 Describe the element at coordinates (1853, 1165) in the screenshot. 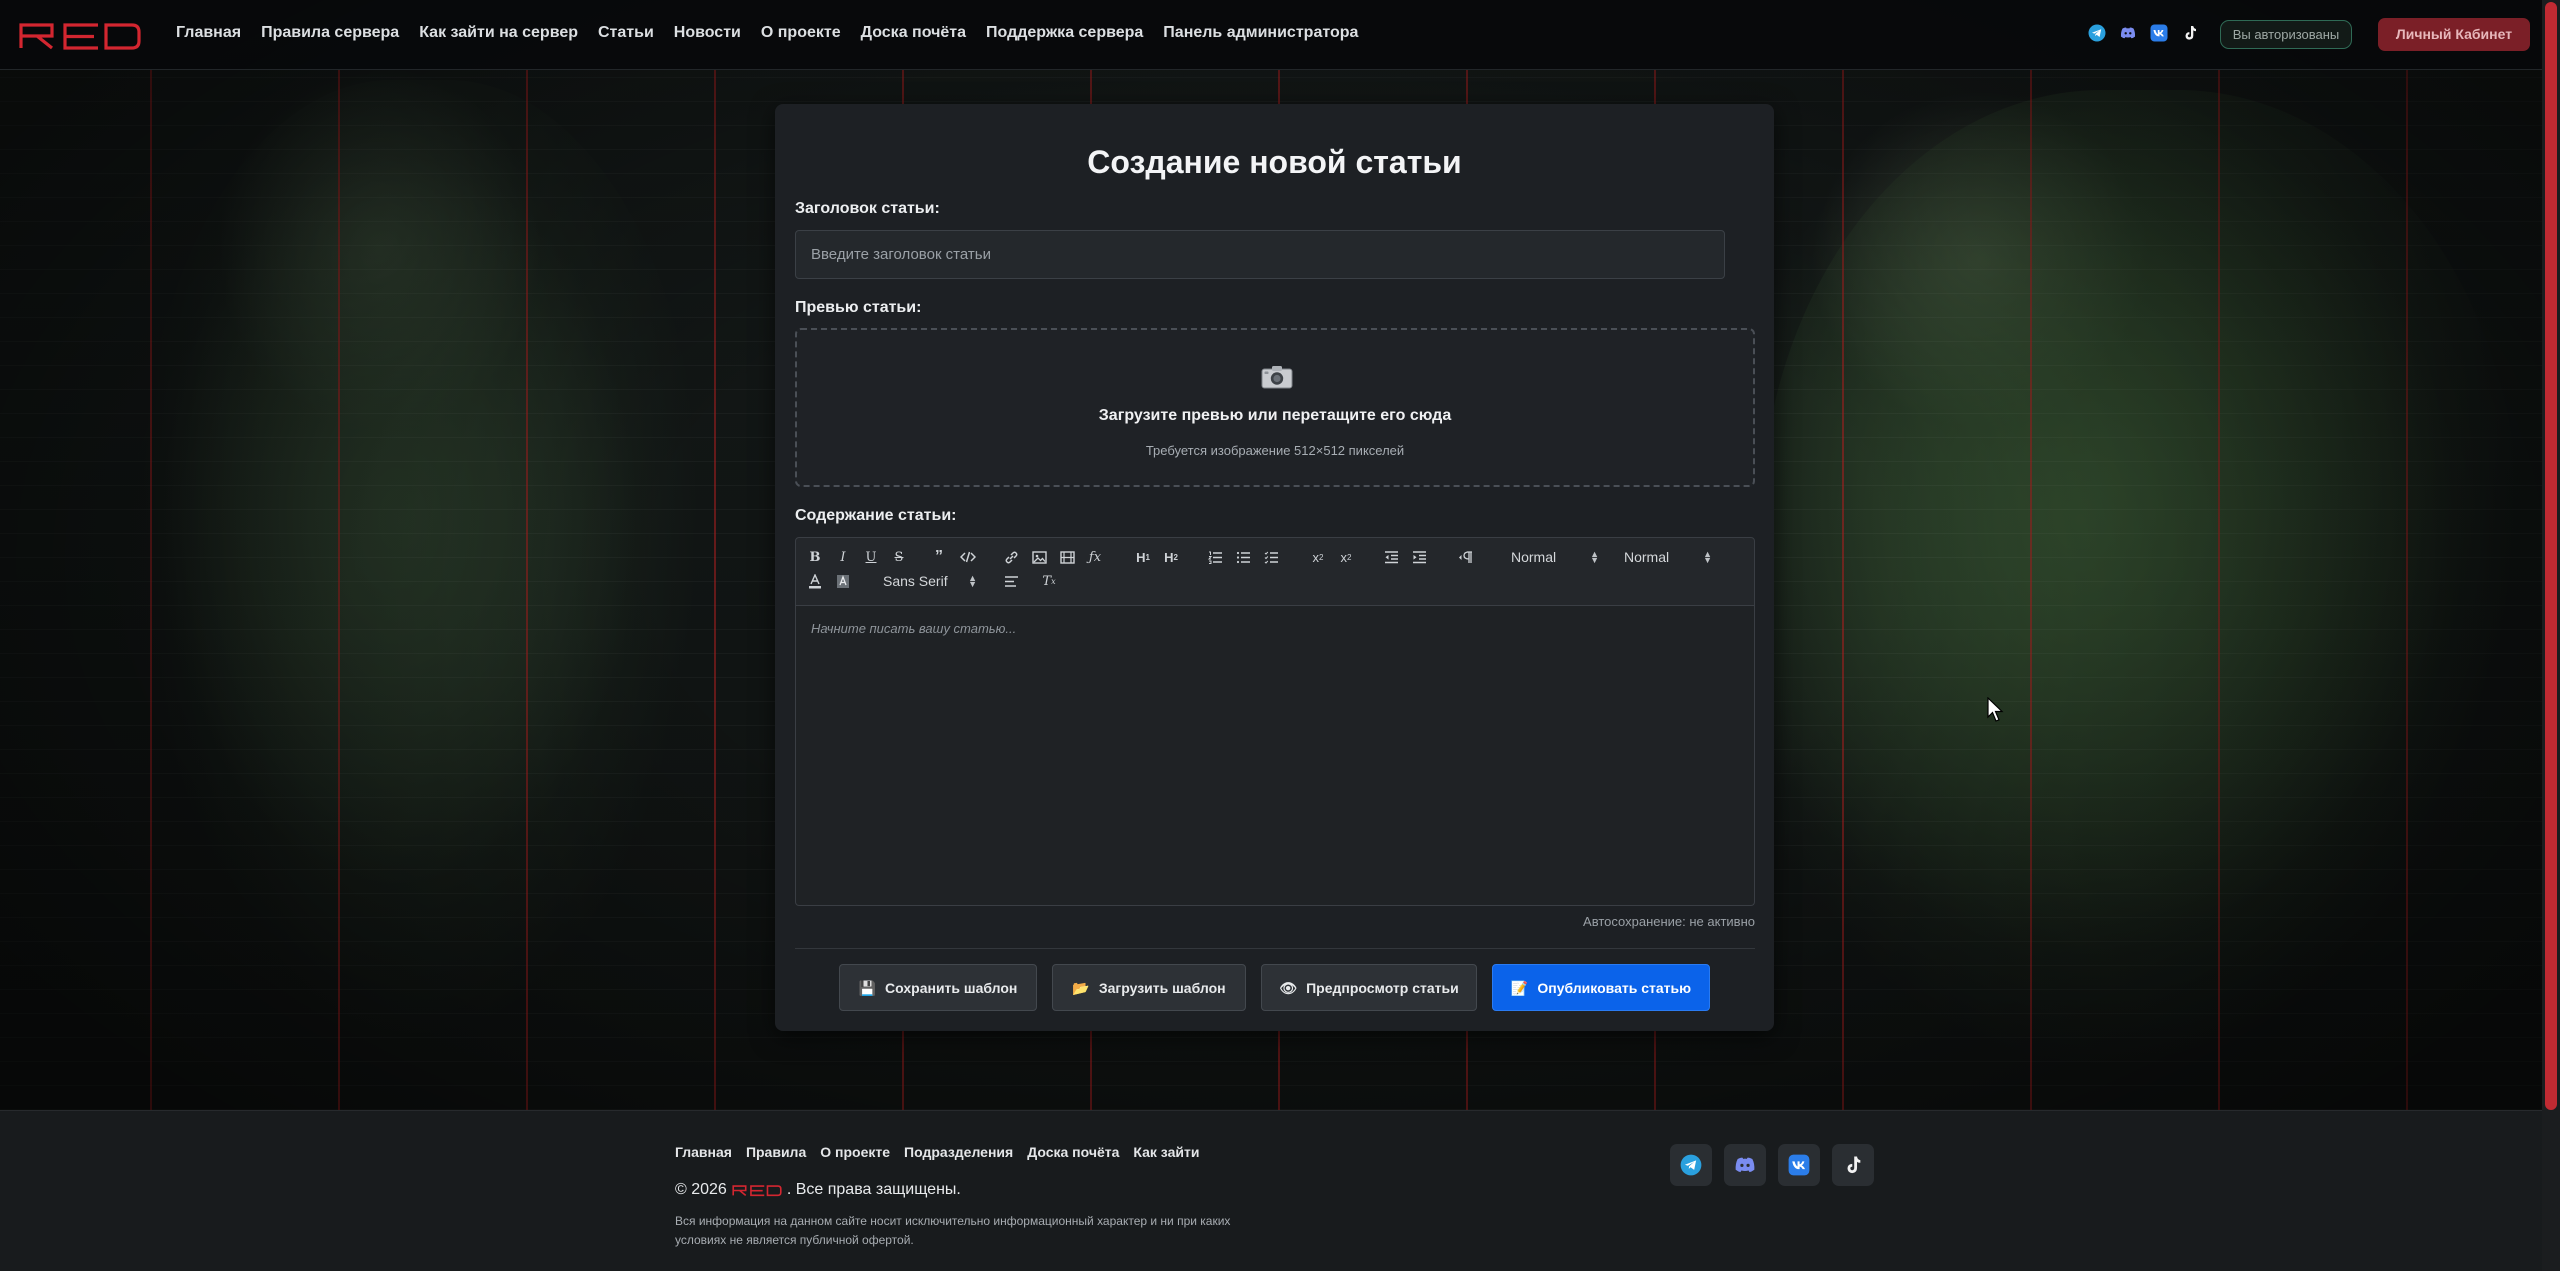

I see `footer-tiktok-button` at that location.